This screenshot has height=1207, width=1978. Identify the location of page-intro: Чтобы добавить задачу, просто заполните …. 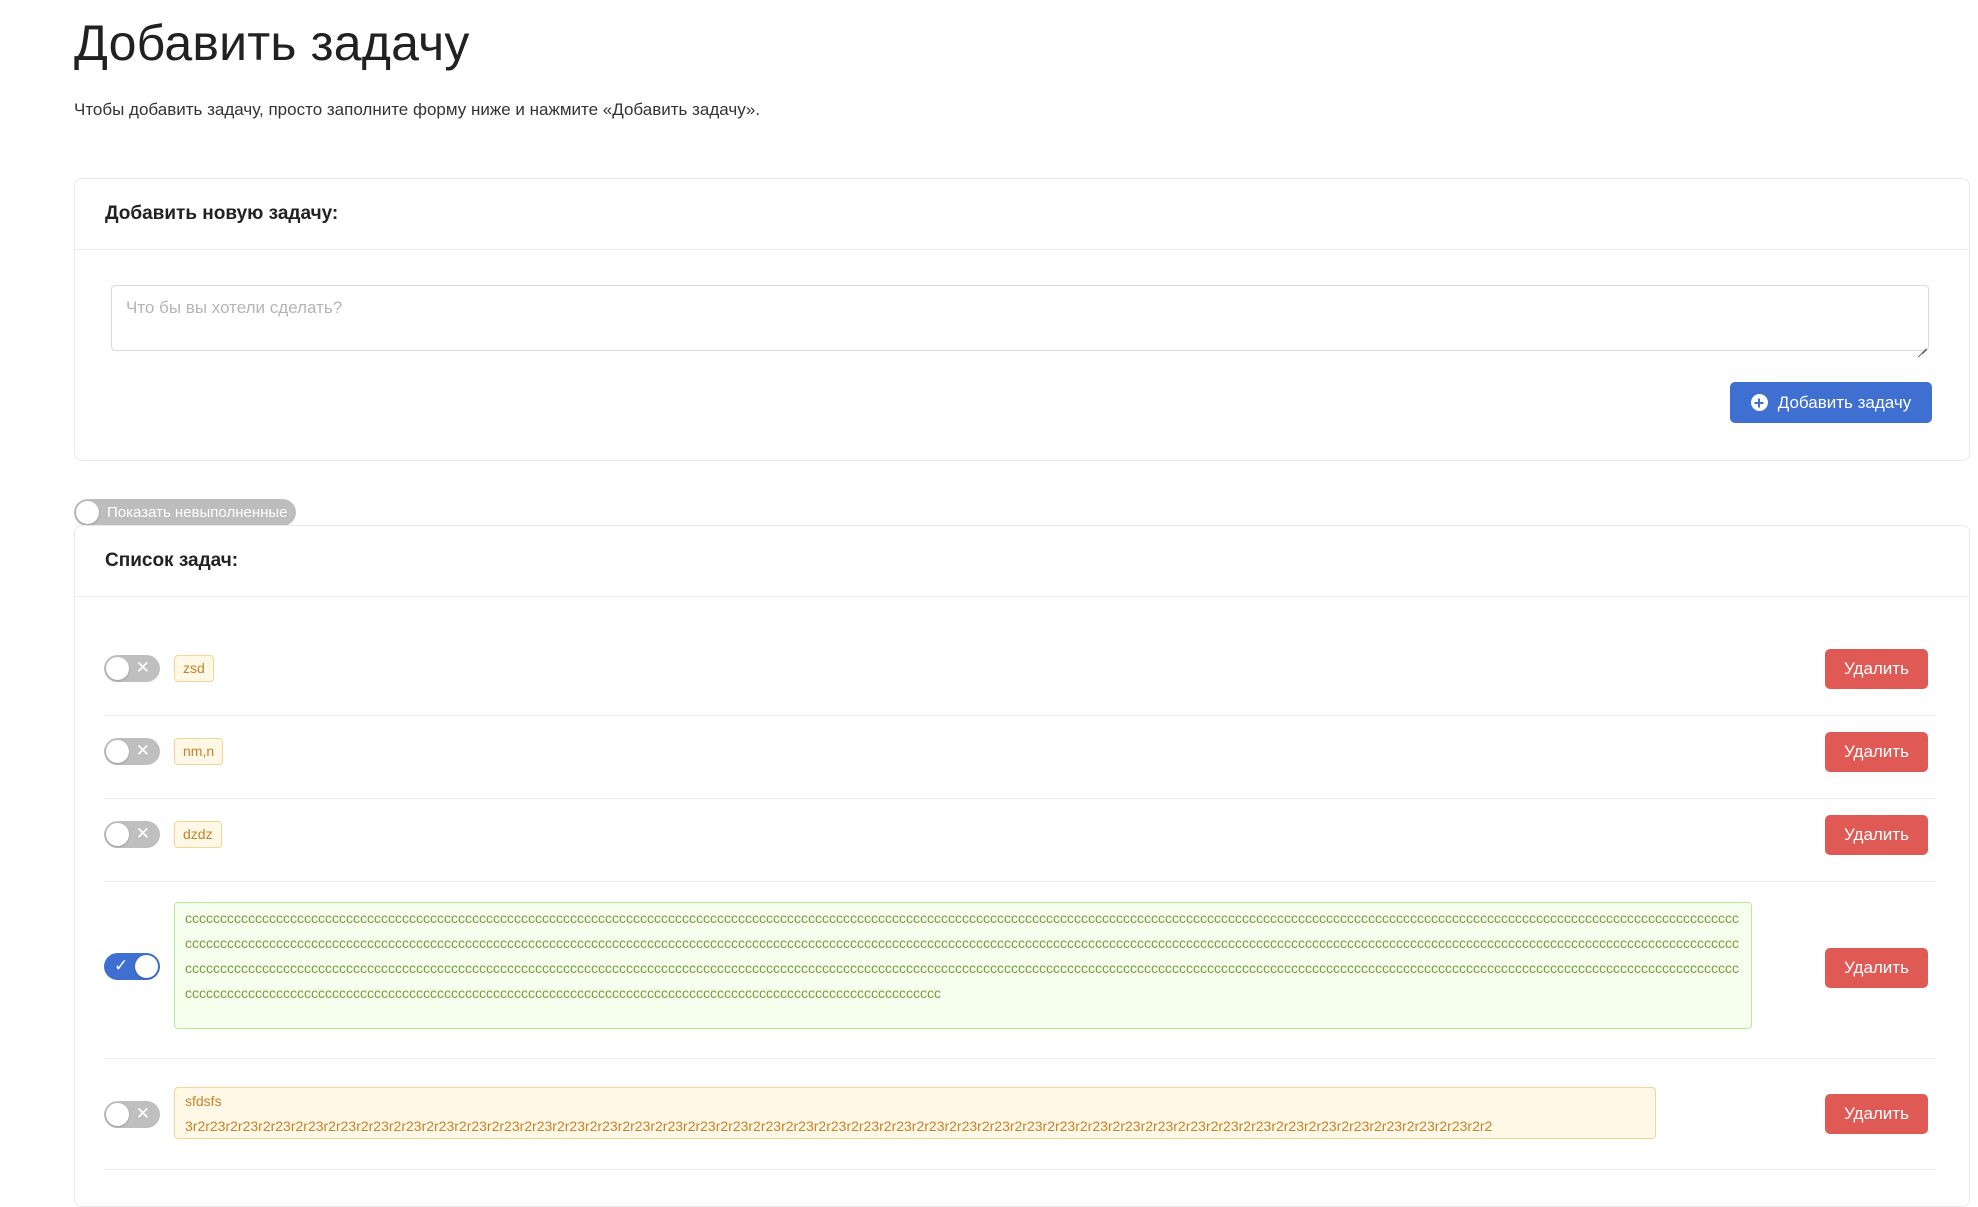
(417, 109).